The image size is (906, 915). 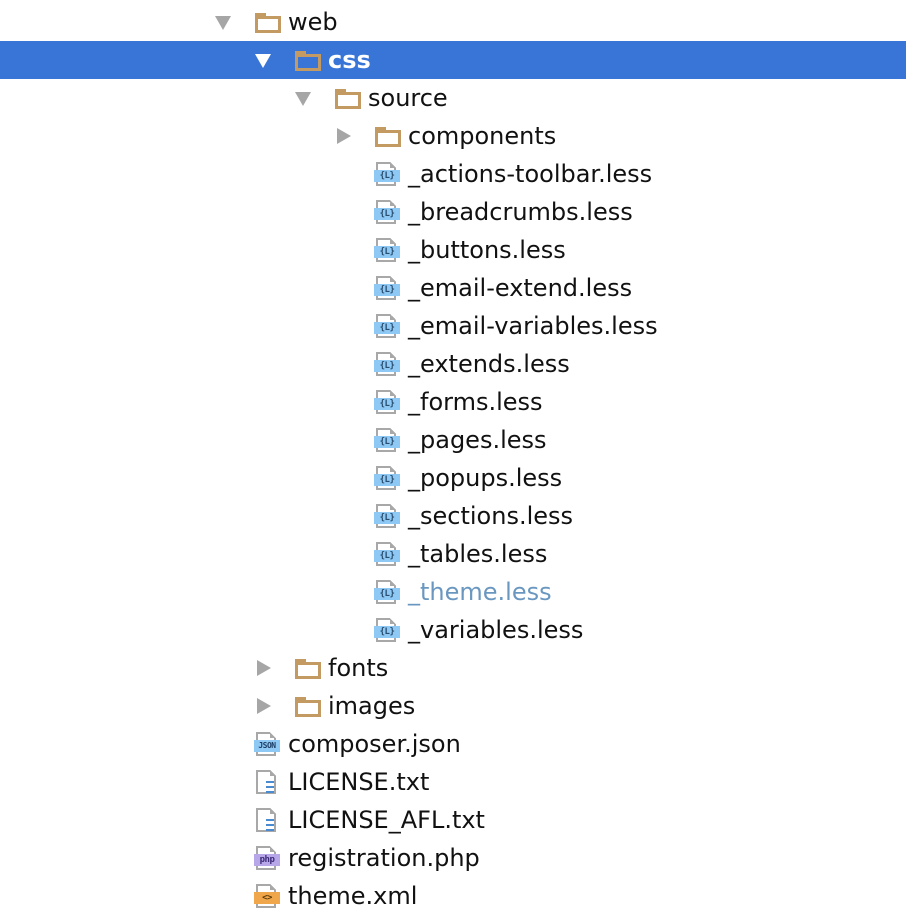 I want to click on tree-file-email-variables-less: {L} _email-variables.less, so click(x=453, y=326).